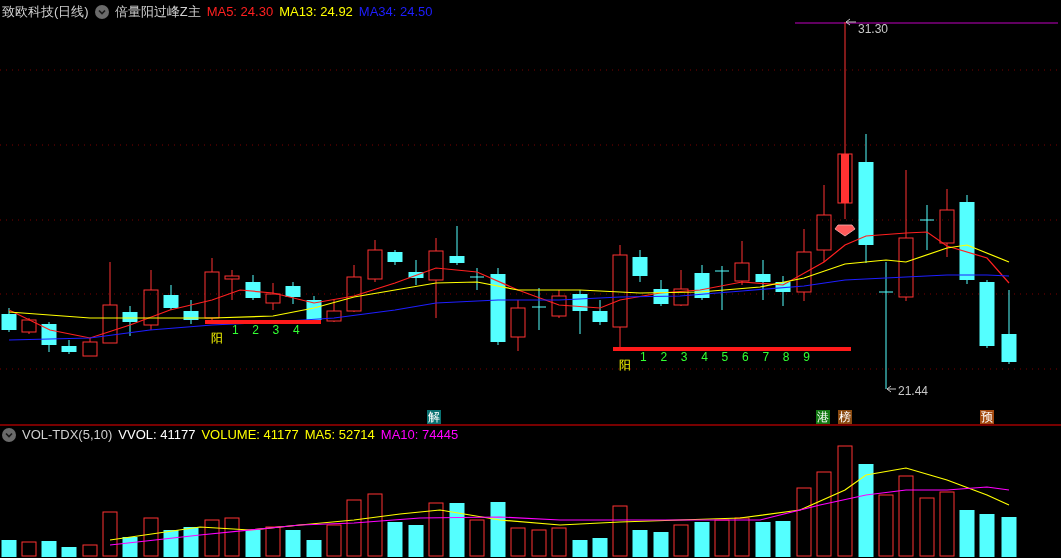 The image size is (1061, 558). I want to click on count-number: 7, so click(766, 357).